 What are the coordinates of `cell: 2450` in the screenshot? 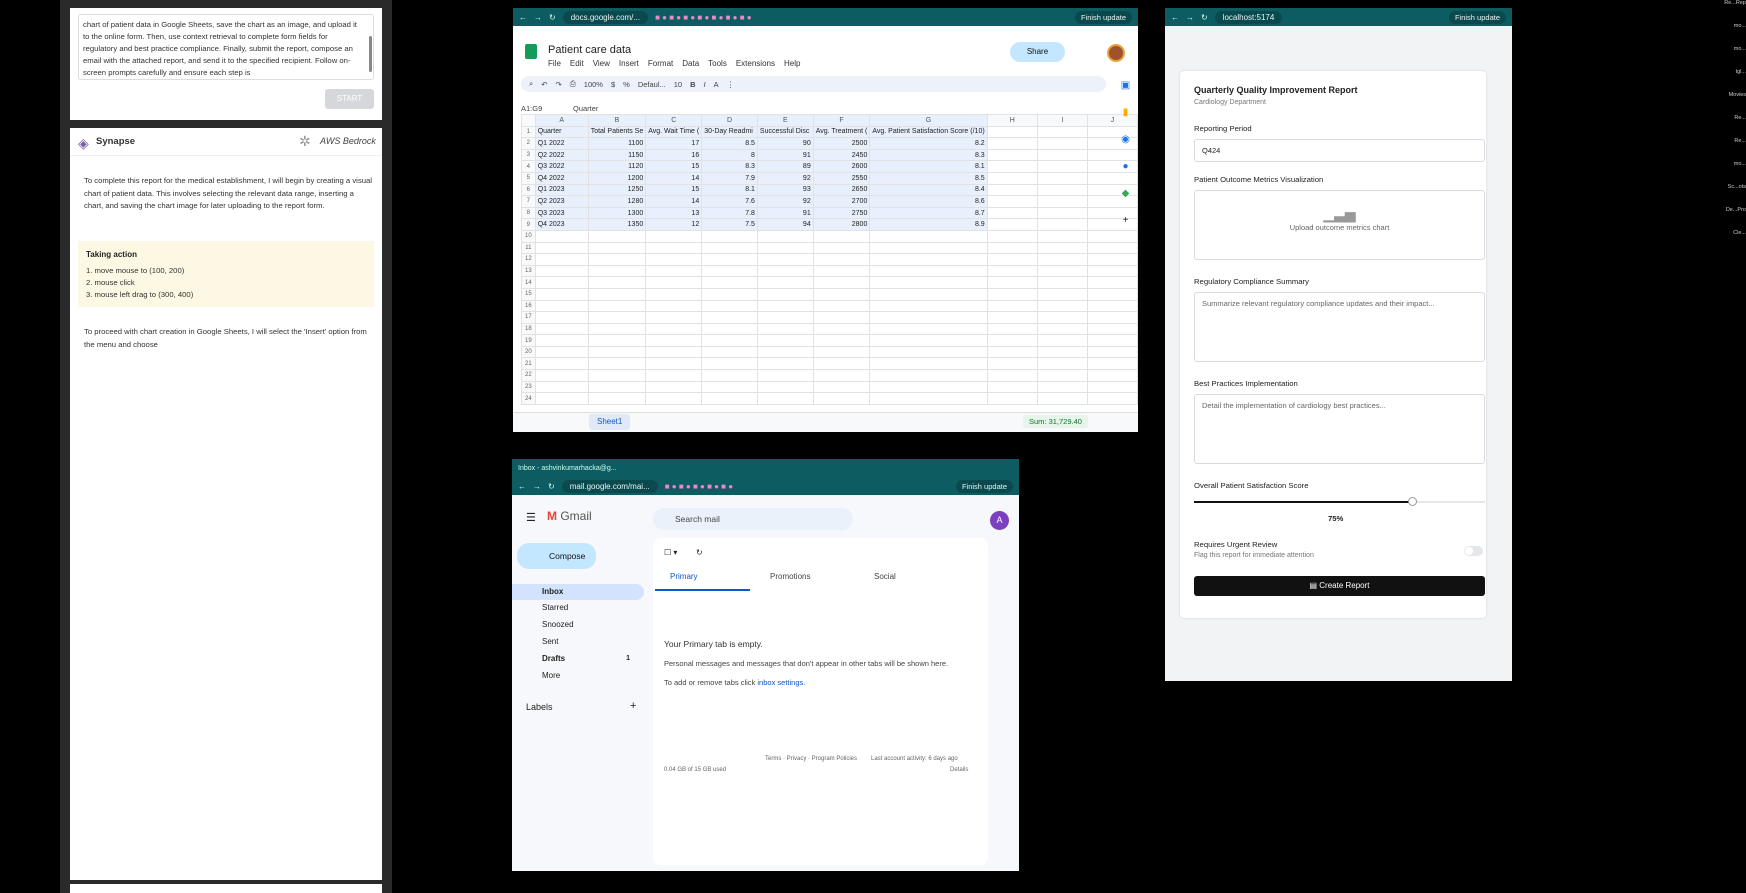 It's located at (841, 155).